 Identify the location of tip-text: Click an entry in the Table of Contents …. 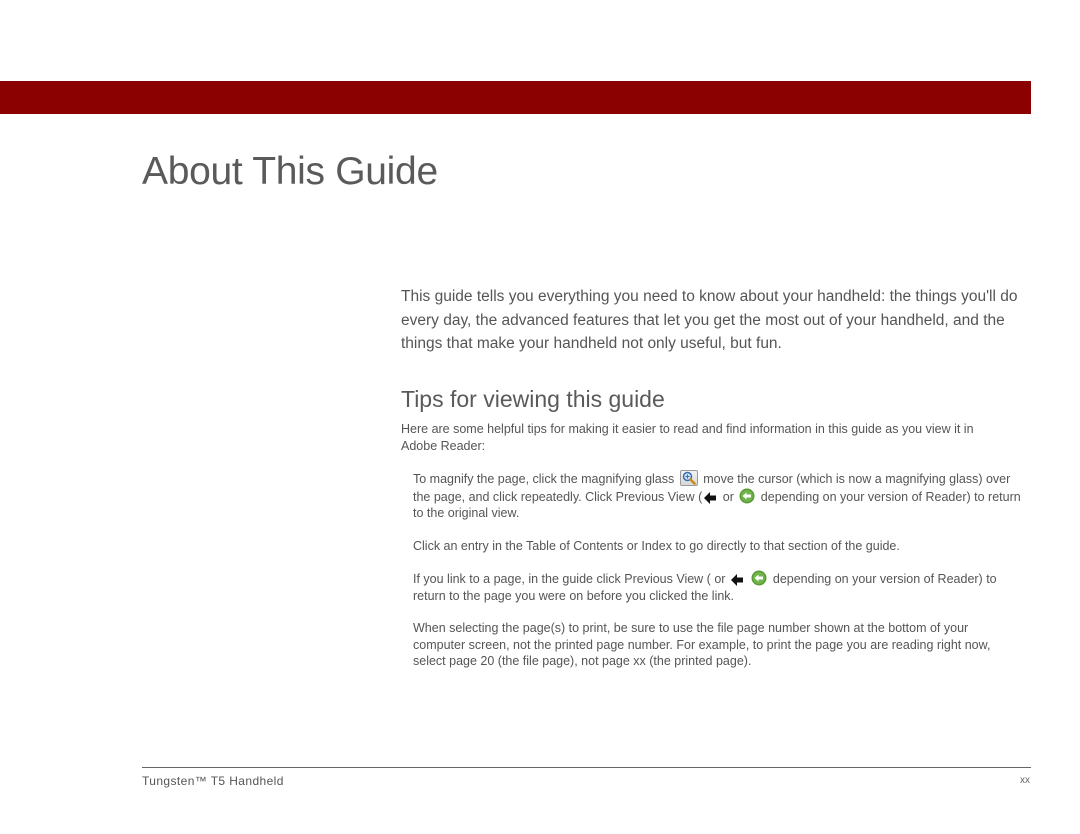
(656, 545).